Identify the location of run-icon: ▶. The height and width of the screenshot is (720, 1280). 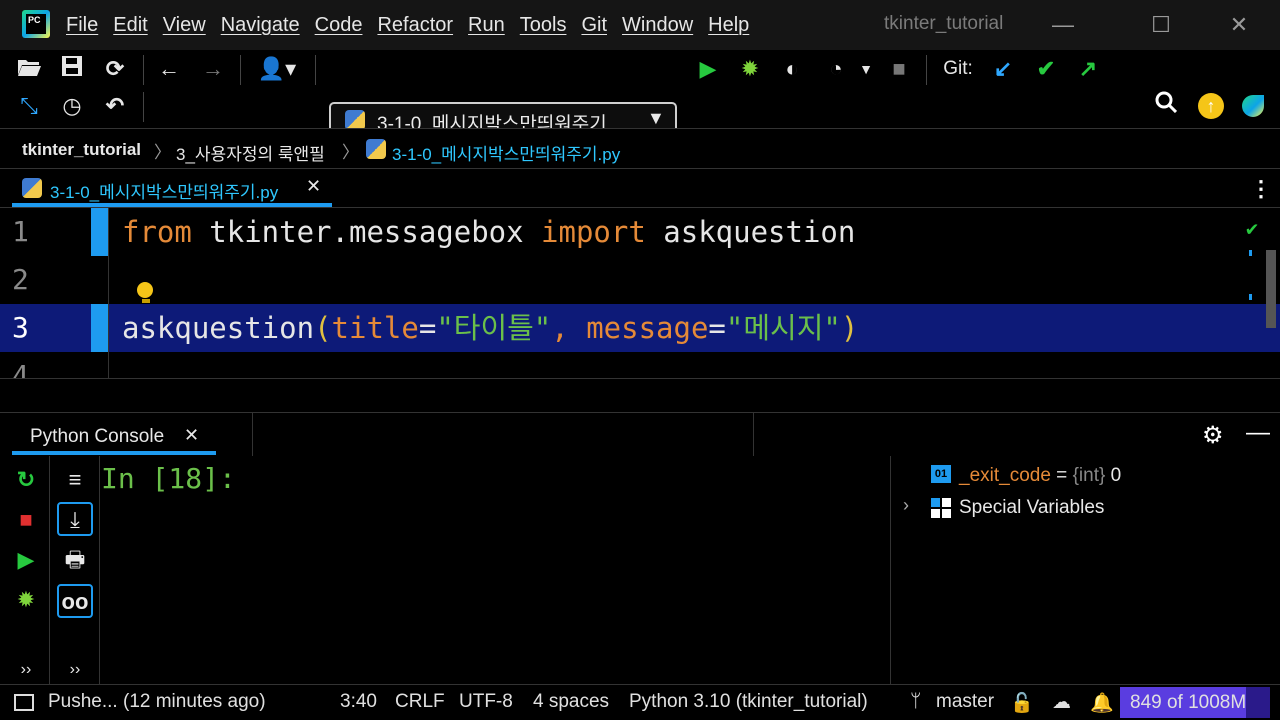
(708, 69).